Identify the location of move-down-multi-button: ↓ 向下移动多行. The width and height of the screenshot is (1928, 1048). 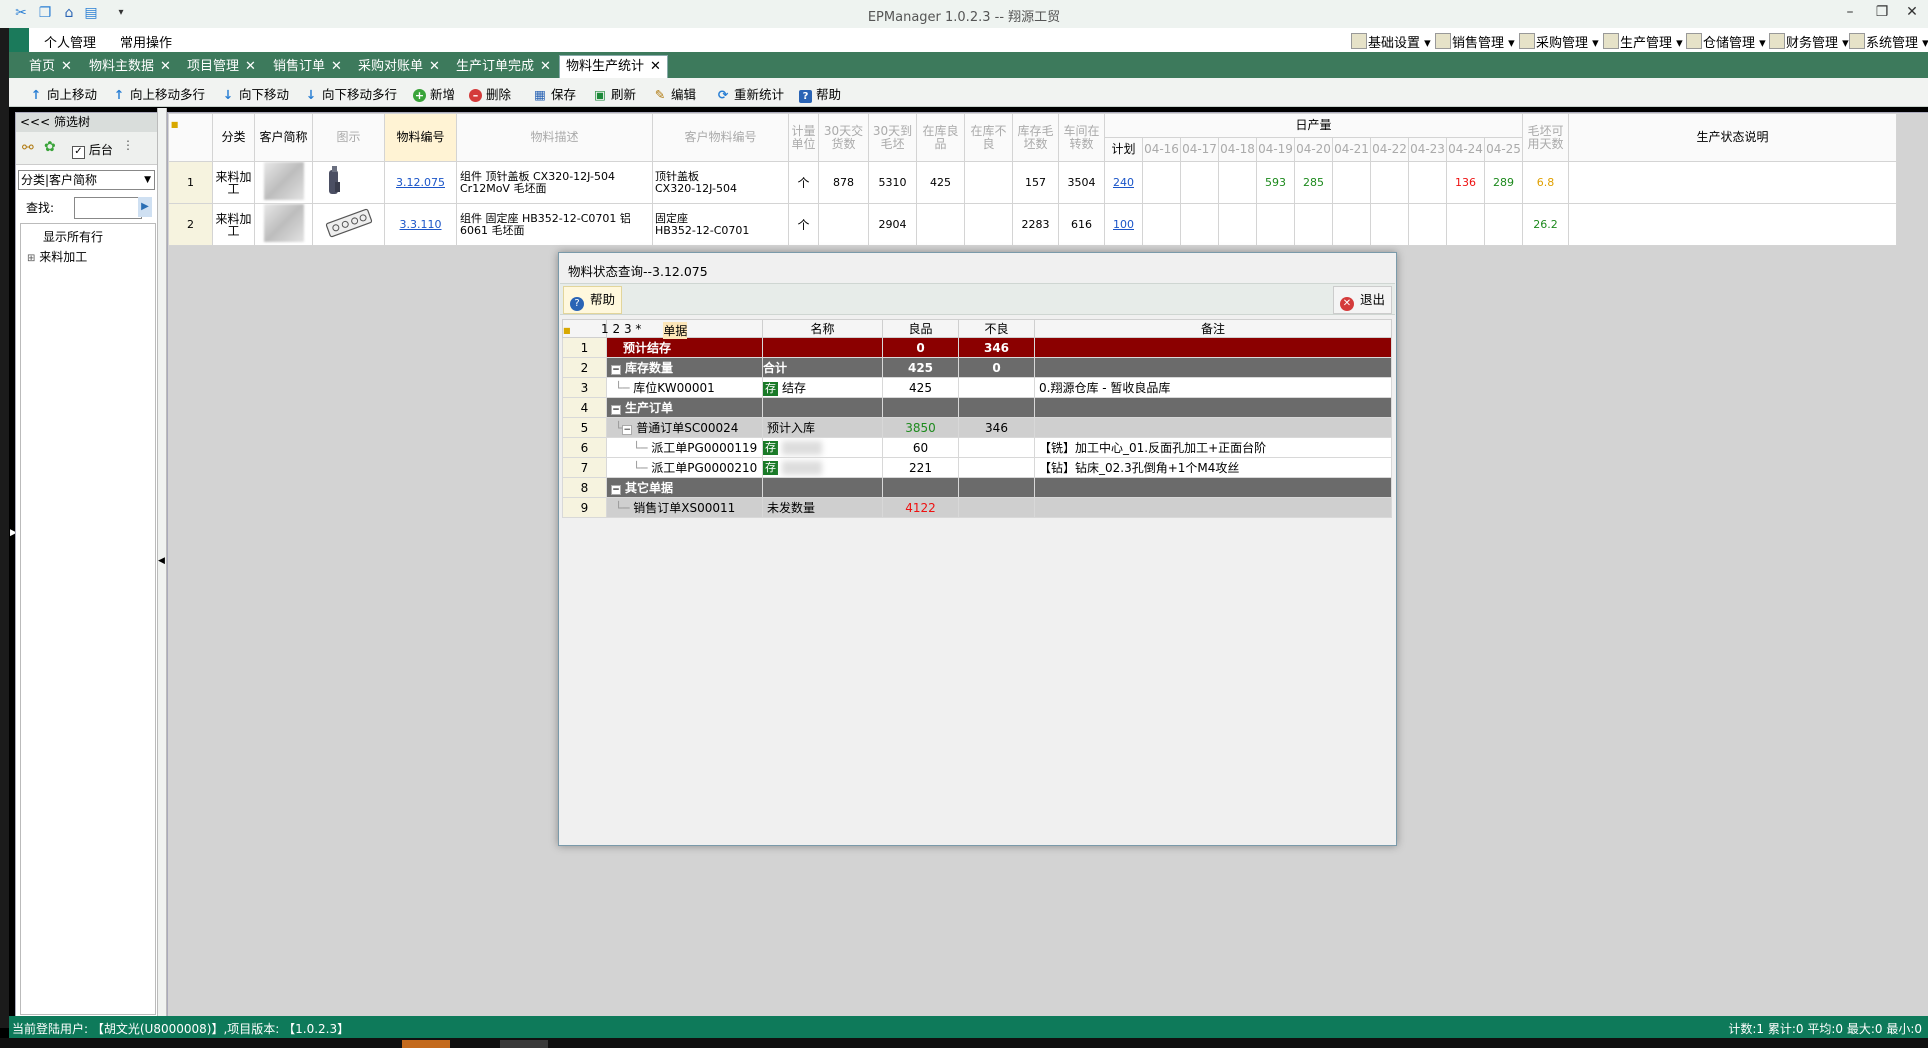
(350, 93).